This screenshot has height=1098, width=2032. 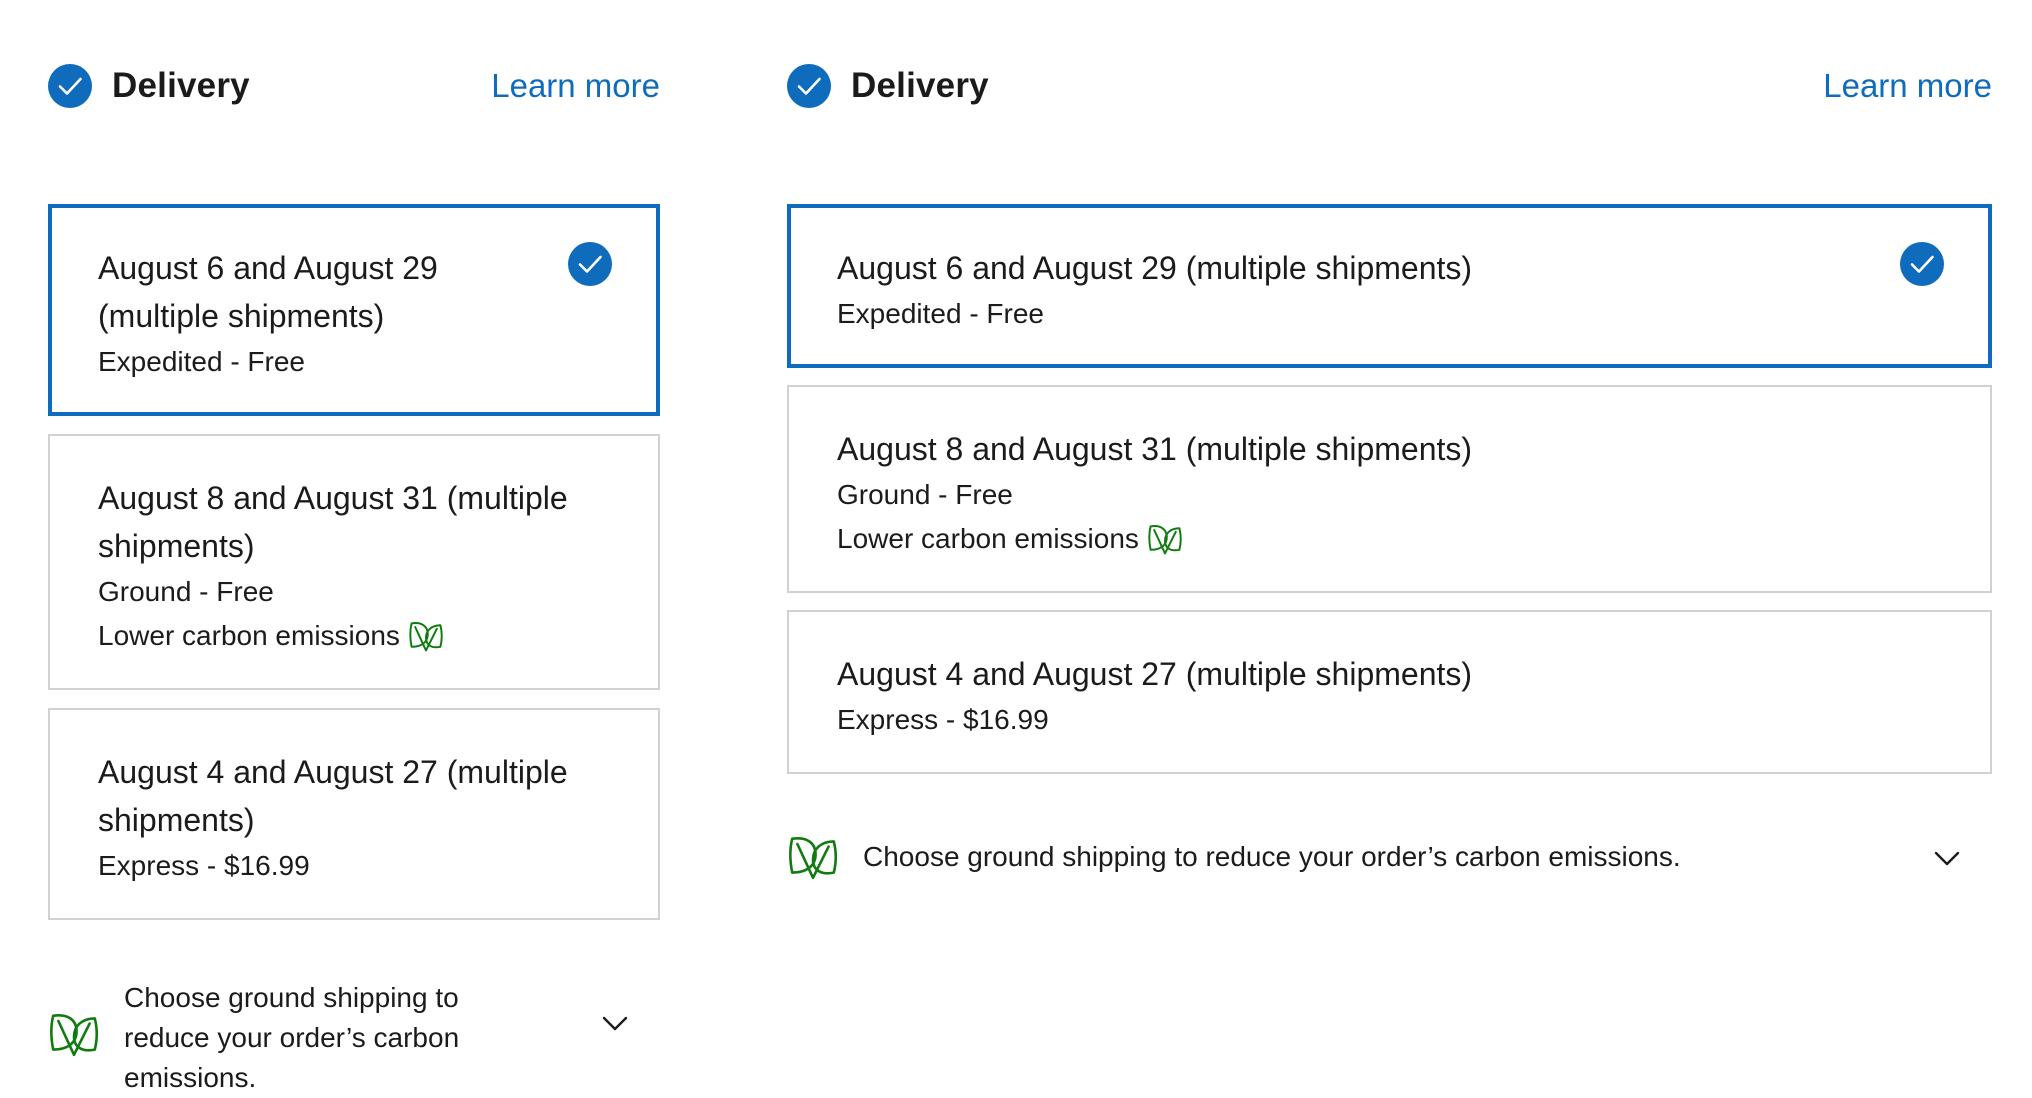 I want to click on eco-tip-line: reduce your order’s carbon, so click(x=292, y=1037).